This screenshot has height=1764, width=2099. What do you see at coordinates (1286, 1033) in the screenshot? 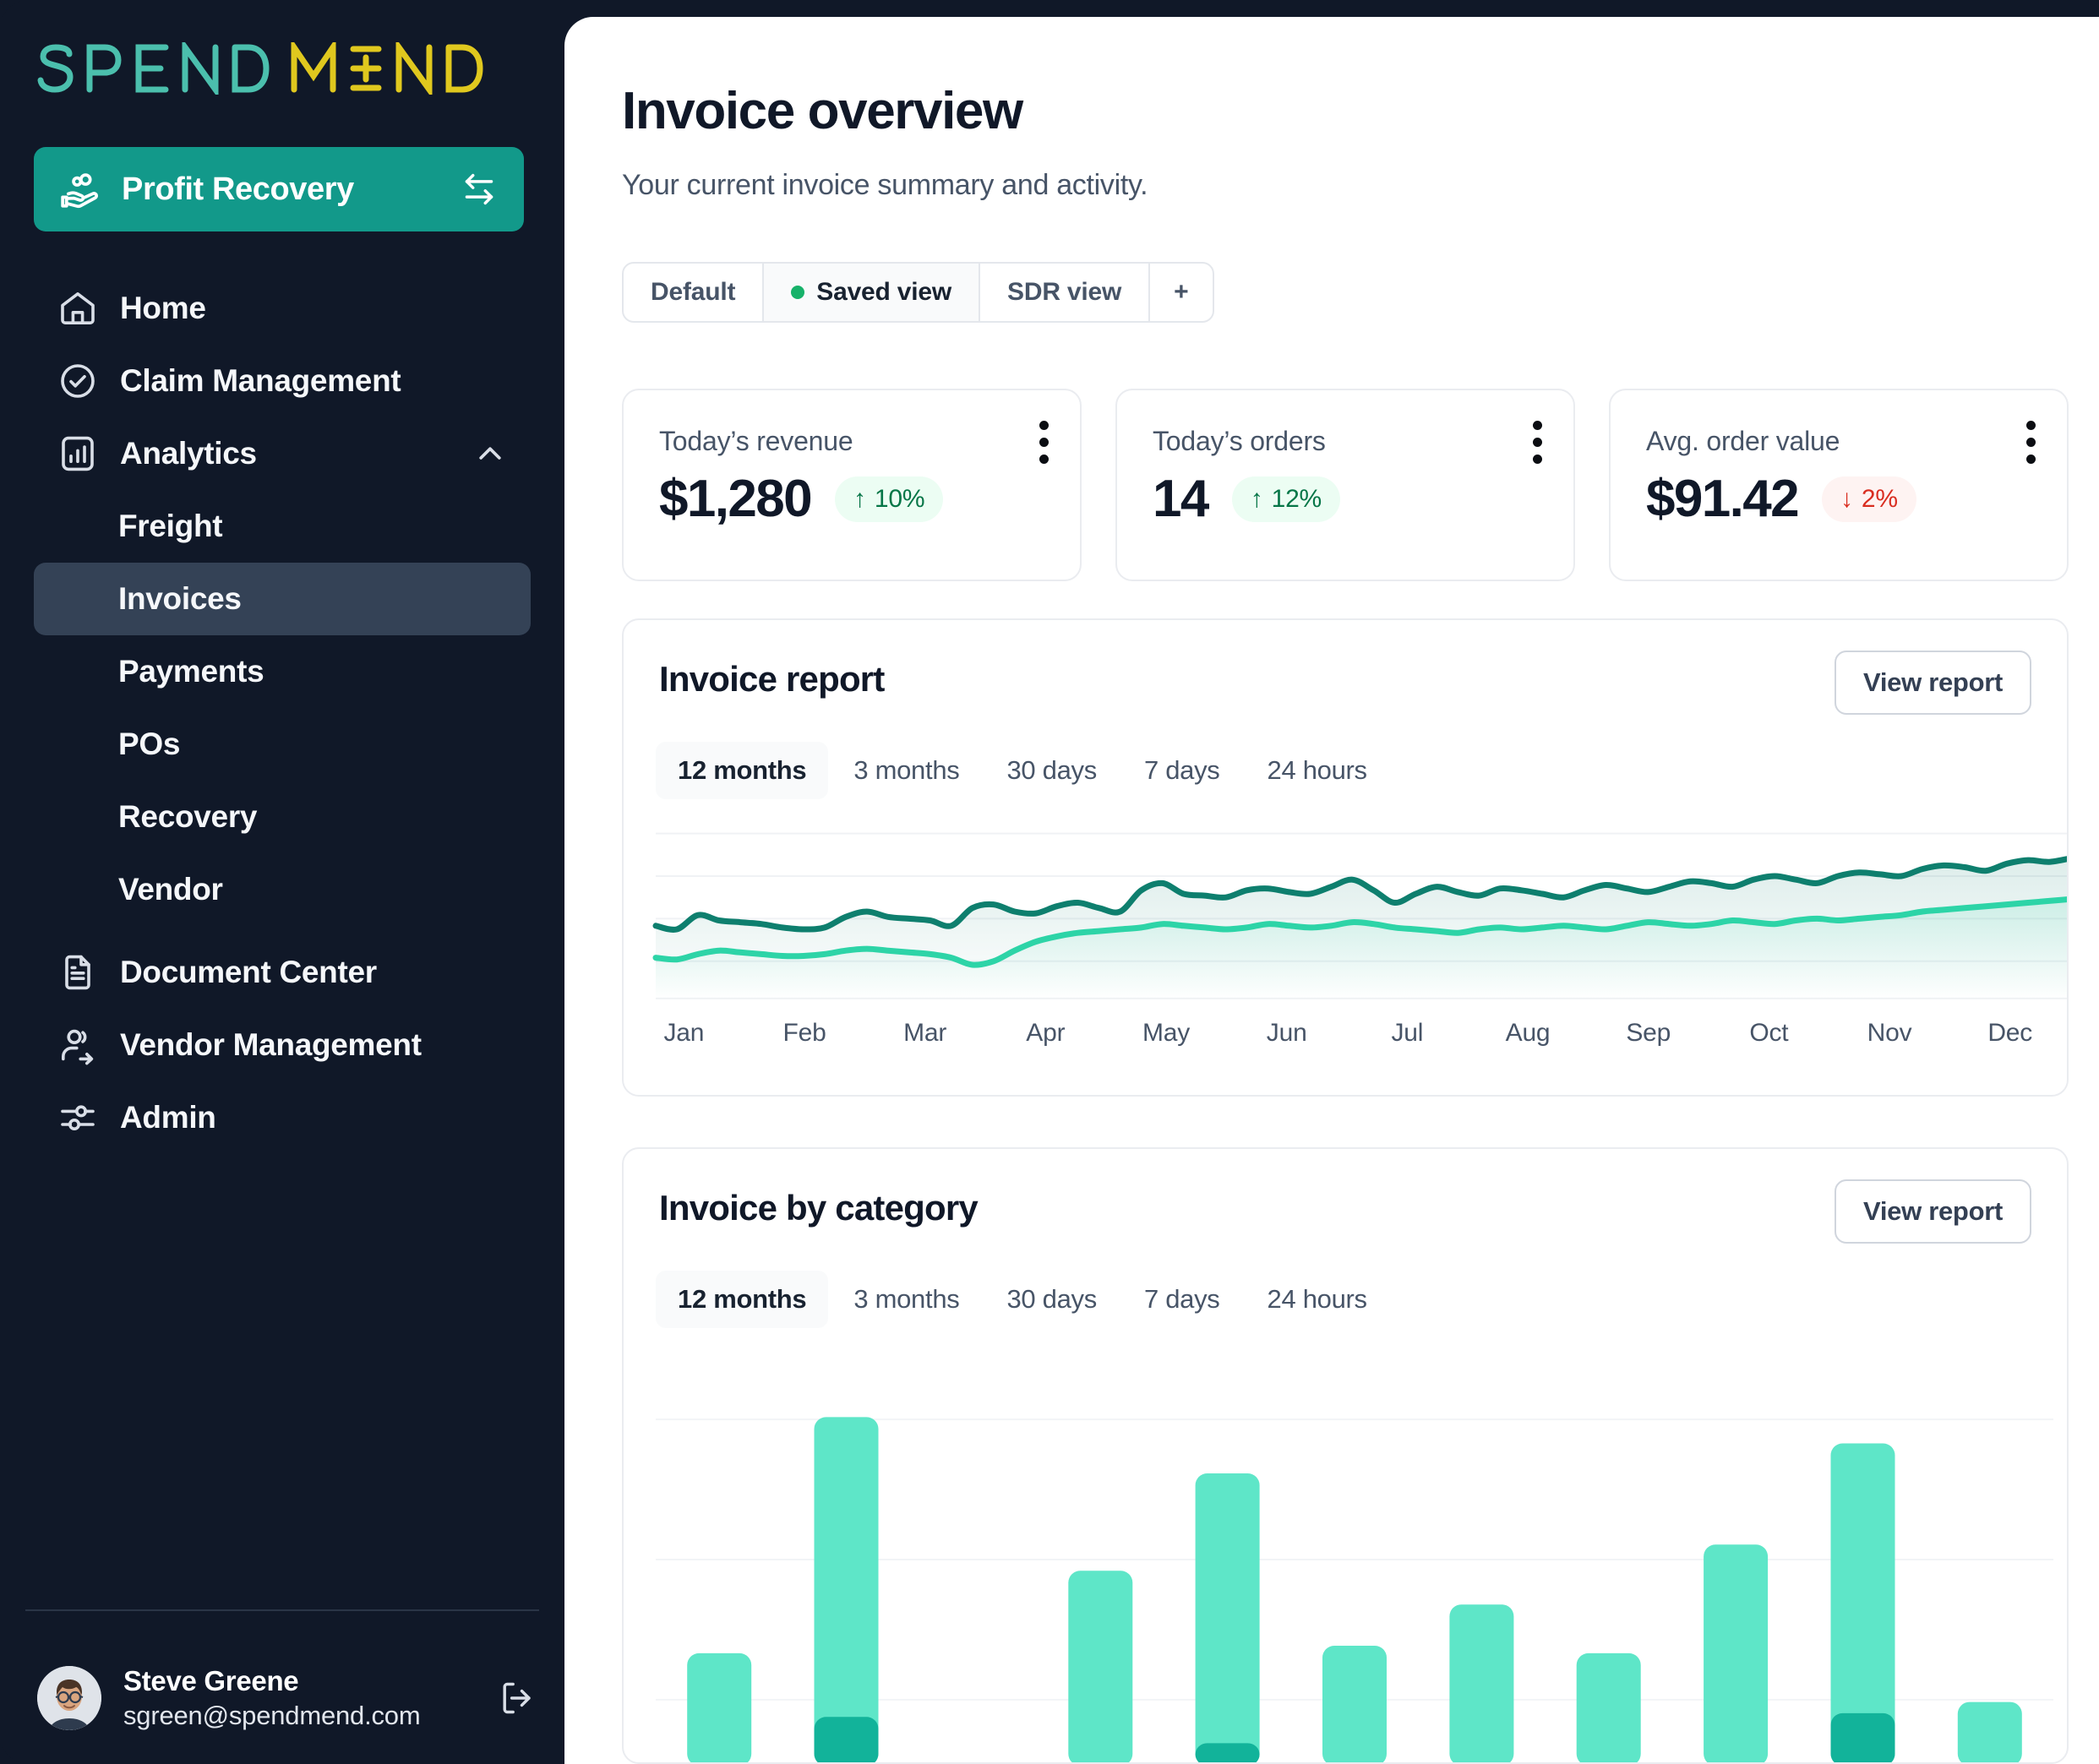
I see `x-tick-label: Jun` at bounding box center [1286, 1033].